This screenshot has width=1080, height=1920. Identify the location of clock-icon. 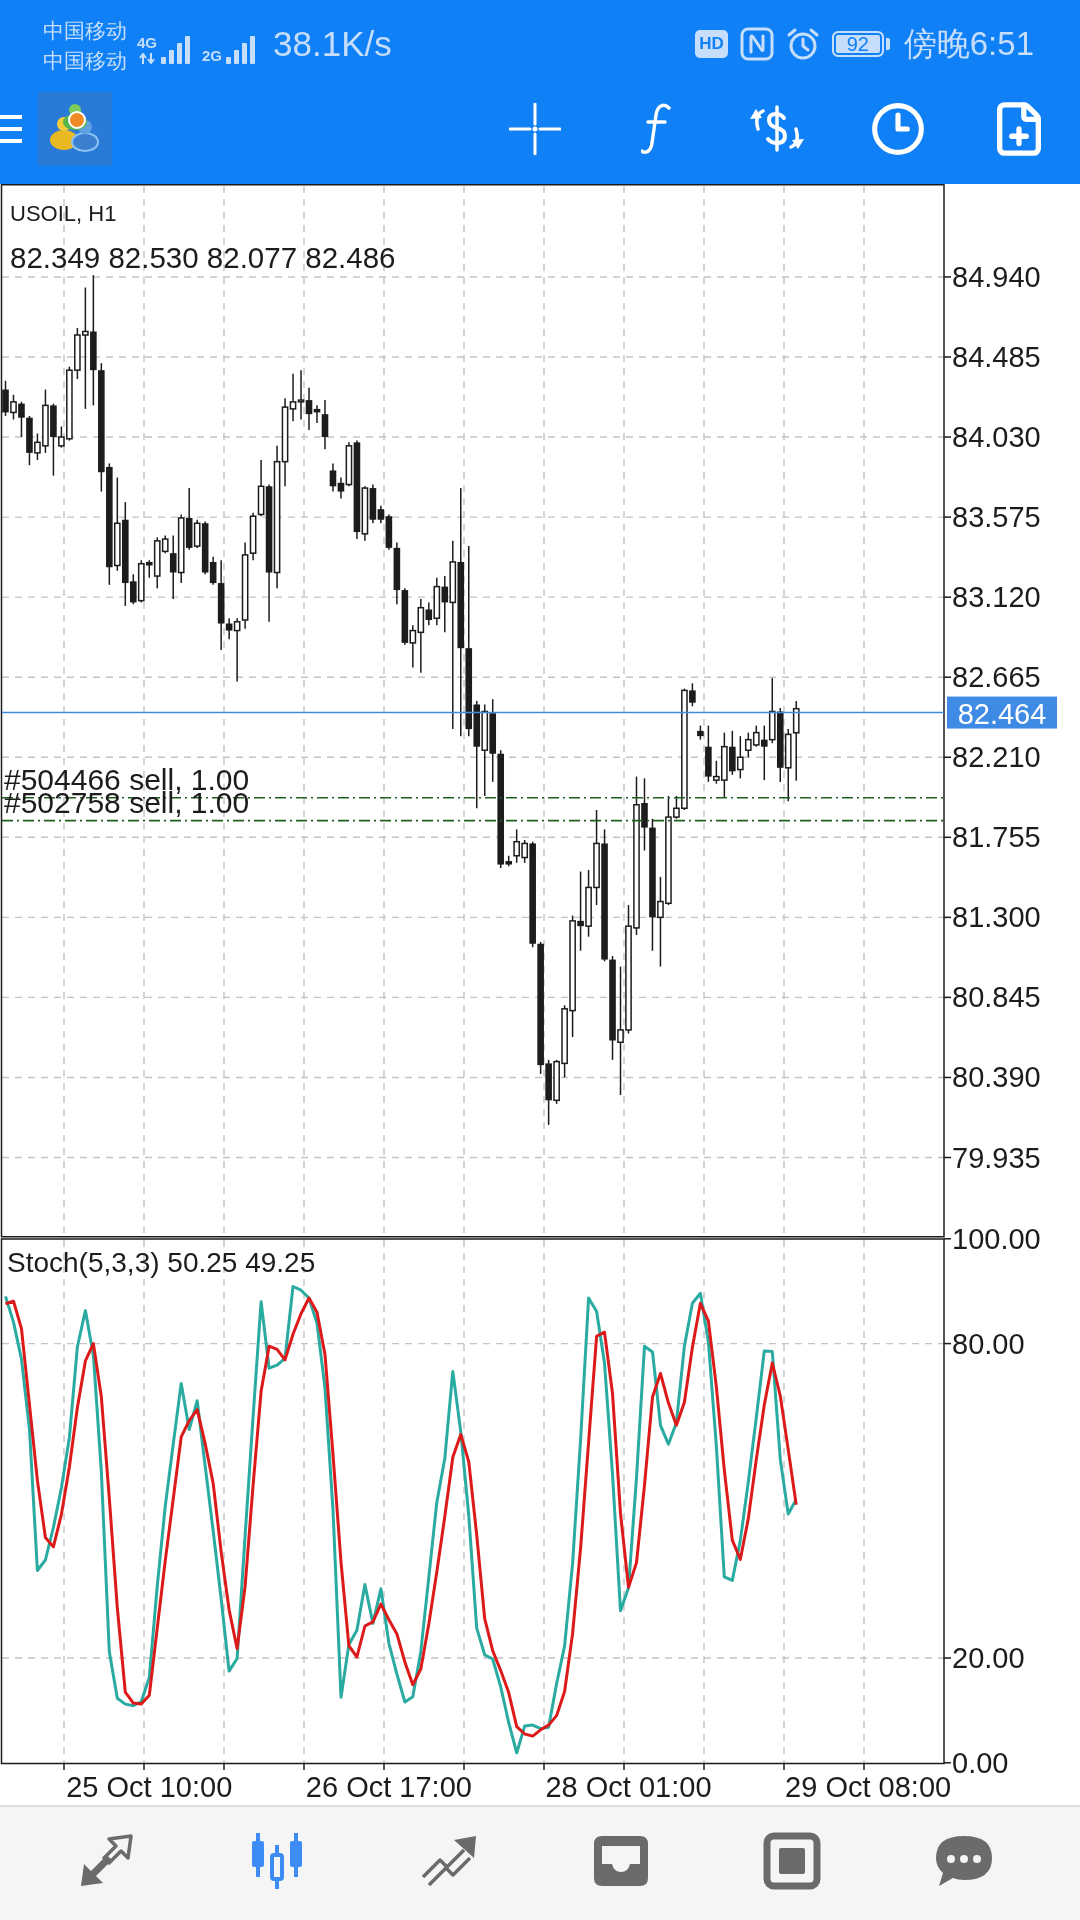
(898, 129).